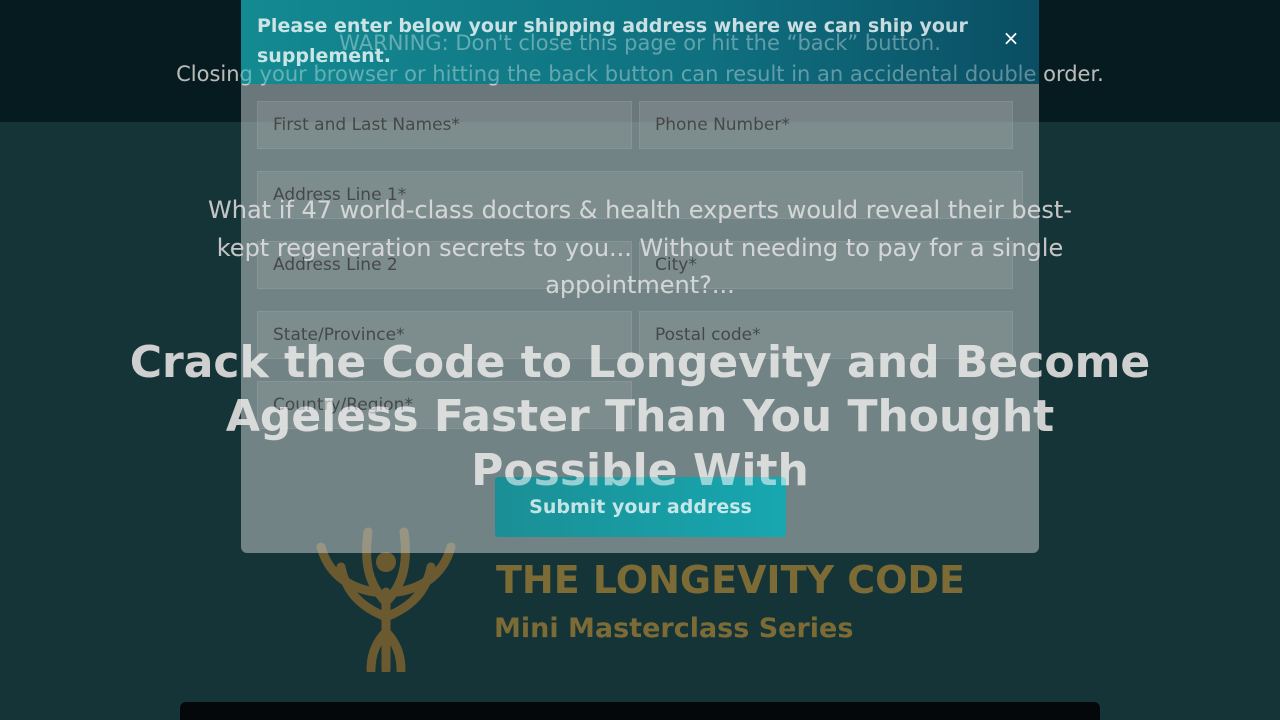  I want to click on city-field, so click(826, 265).